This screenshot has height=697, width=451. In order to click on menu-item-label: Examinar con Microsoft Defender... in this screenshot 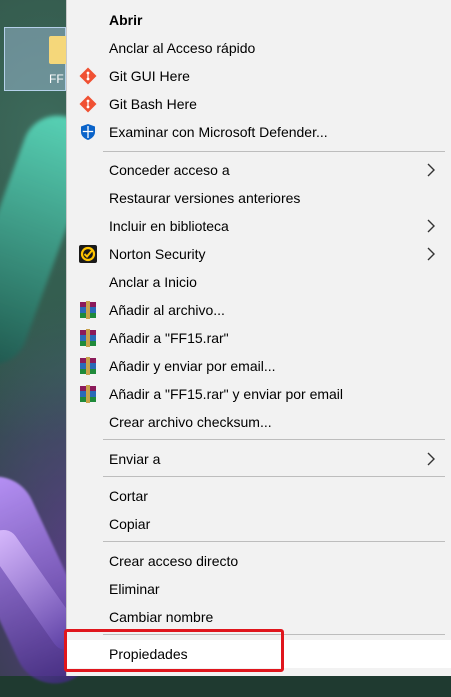, I will do `click(218, 132)`.